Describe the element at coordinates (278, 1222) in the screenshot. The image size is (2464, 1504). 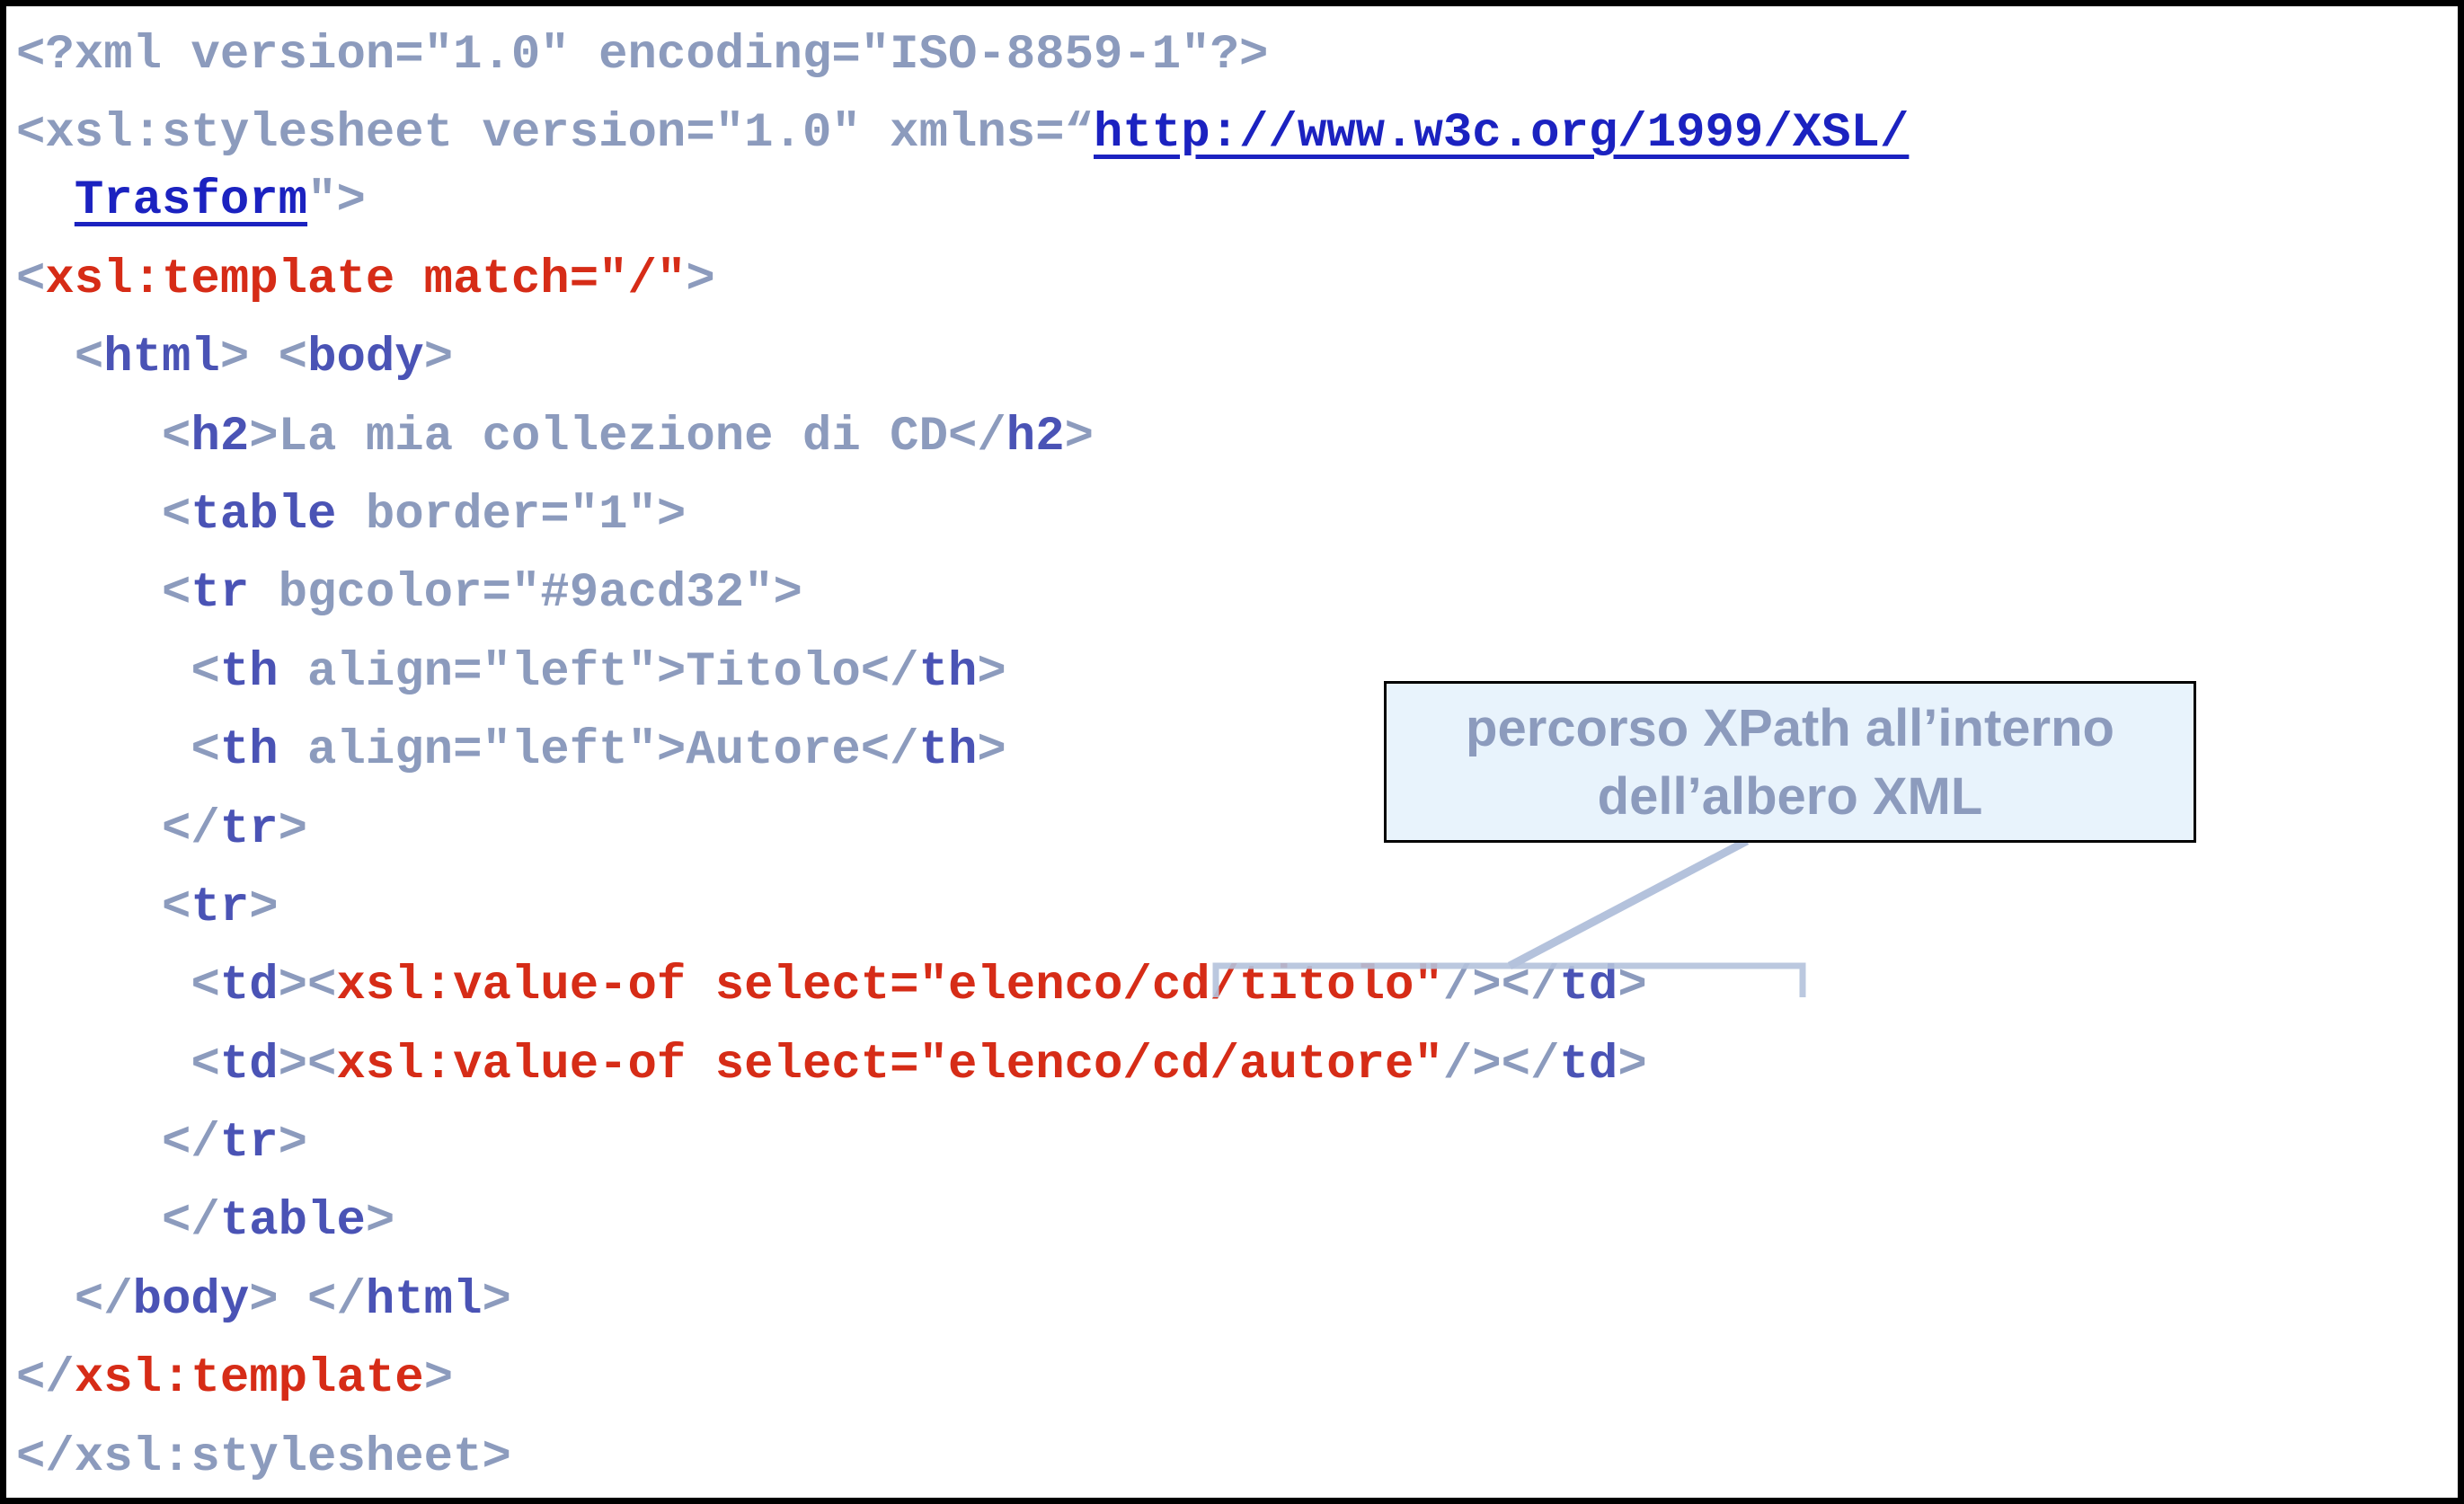
I see `code-line-table-close: </table>` at that location.